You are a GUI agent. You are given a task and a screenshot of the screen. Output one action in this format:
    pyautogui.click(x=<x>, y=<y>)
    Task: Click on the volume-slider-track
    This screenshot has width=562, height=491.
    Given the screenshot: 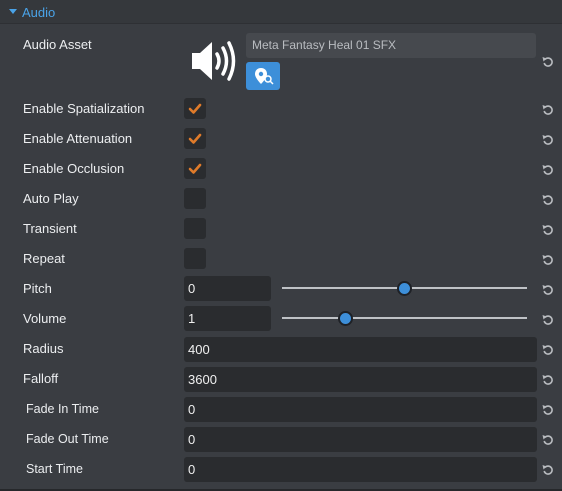 What is the action you would take?
    pyautogui.click(x=404, y=318)
    